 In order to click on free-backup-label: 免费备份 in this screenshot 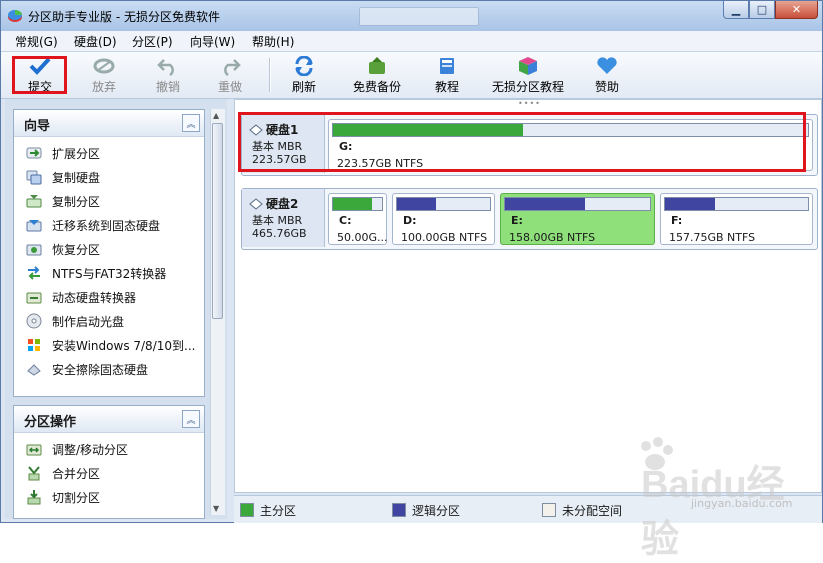, I will do `click(376, 87)`.